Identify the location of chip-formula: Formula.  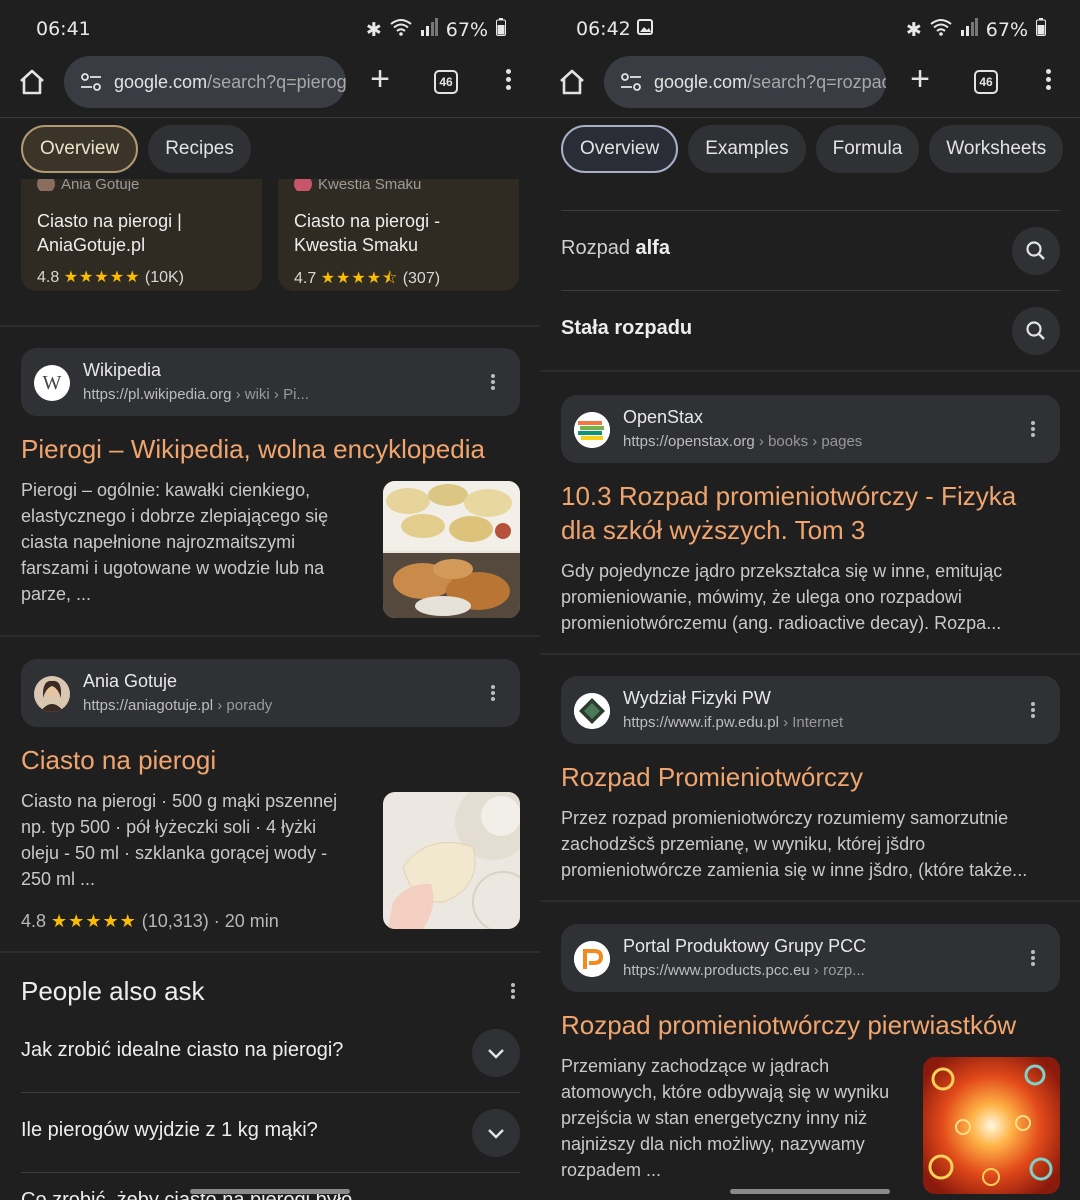
(867, 149).